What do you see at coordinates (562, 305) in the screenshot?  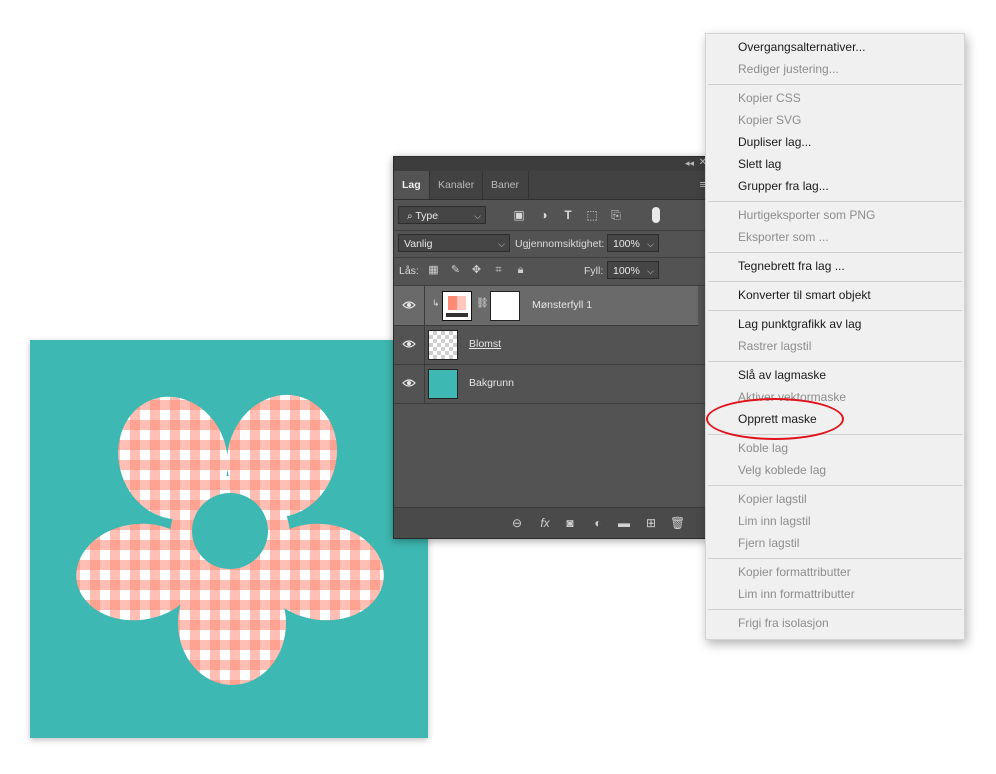 I see `layer-name: Mønsterfyll 1` at bounding box center [562, 305].